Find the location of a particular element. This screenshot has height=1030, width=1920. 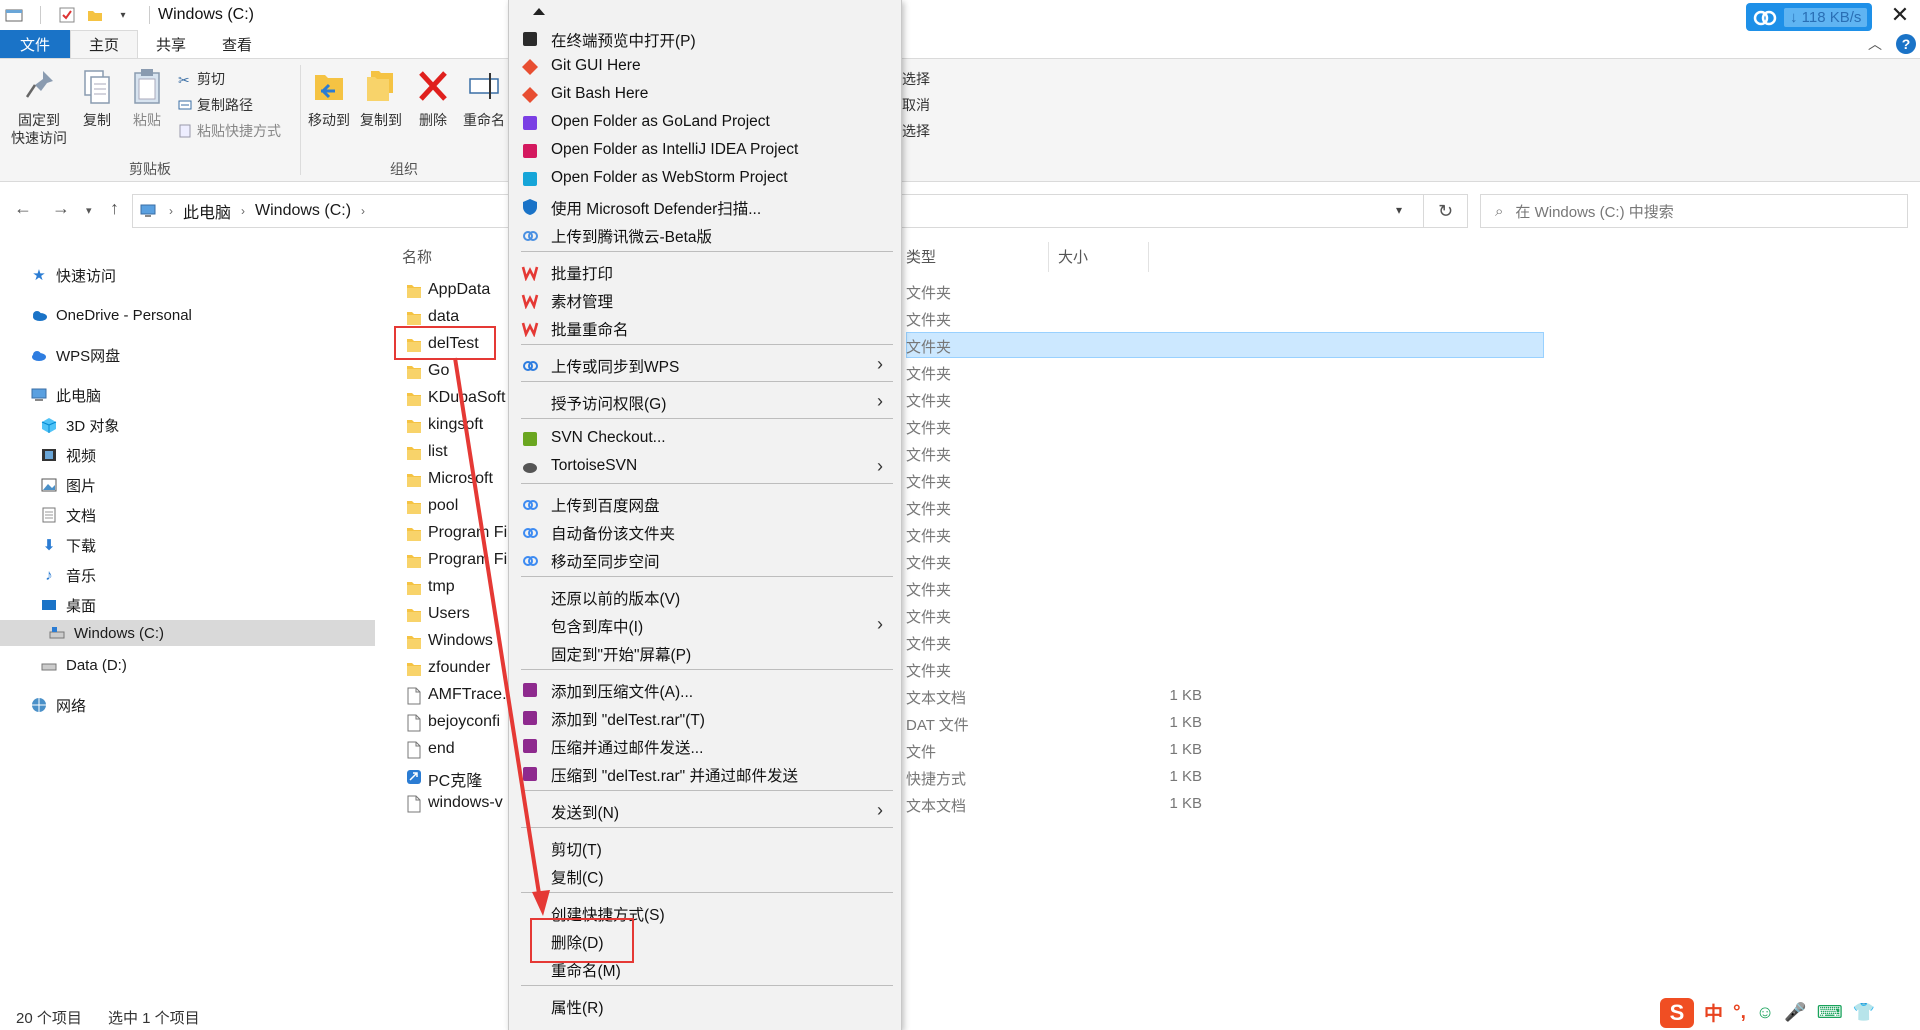

menu-item-label: 上传或同步到WPS is located at coordinates (615, 367).